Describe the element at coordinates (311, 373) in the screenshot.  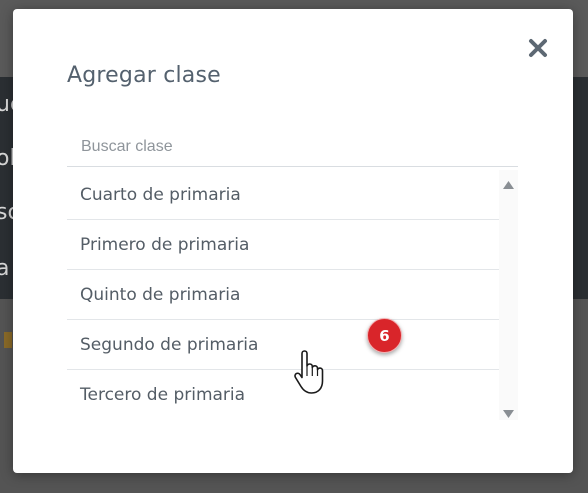
I see `hand-pointer-icon` at that location.